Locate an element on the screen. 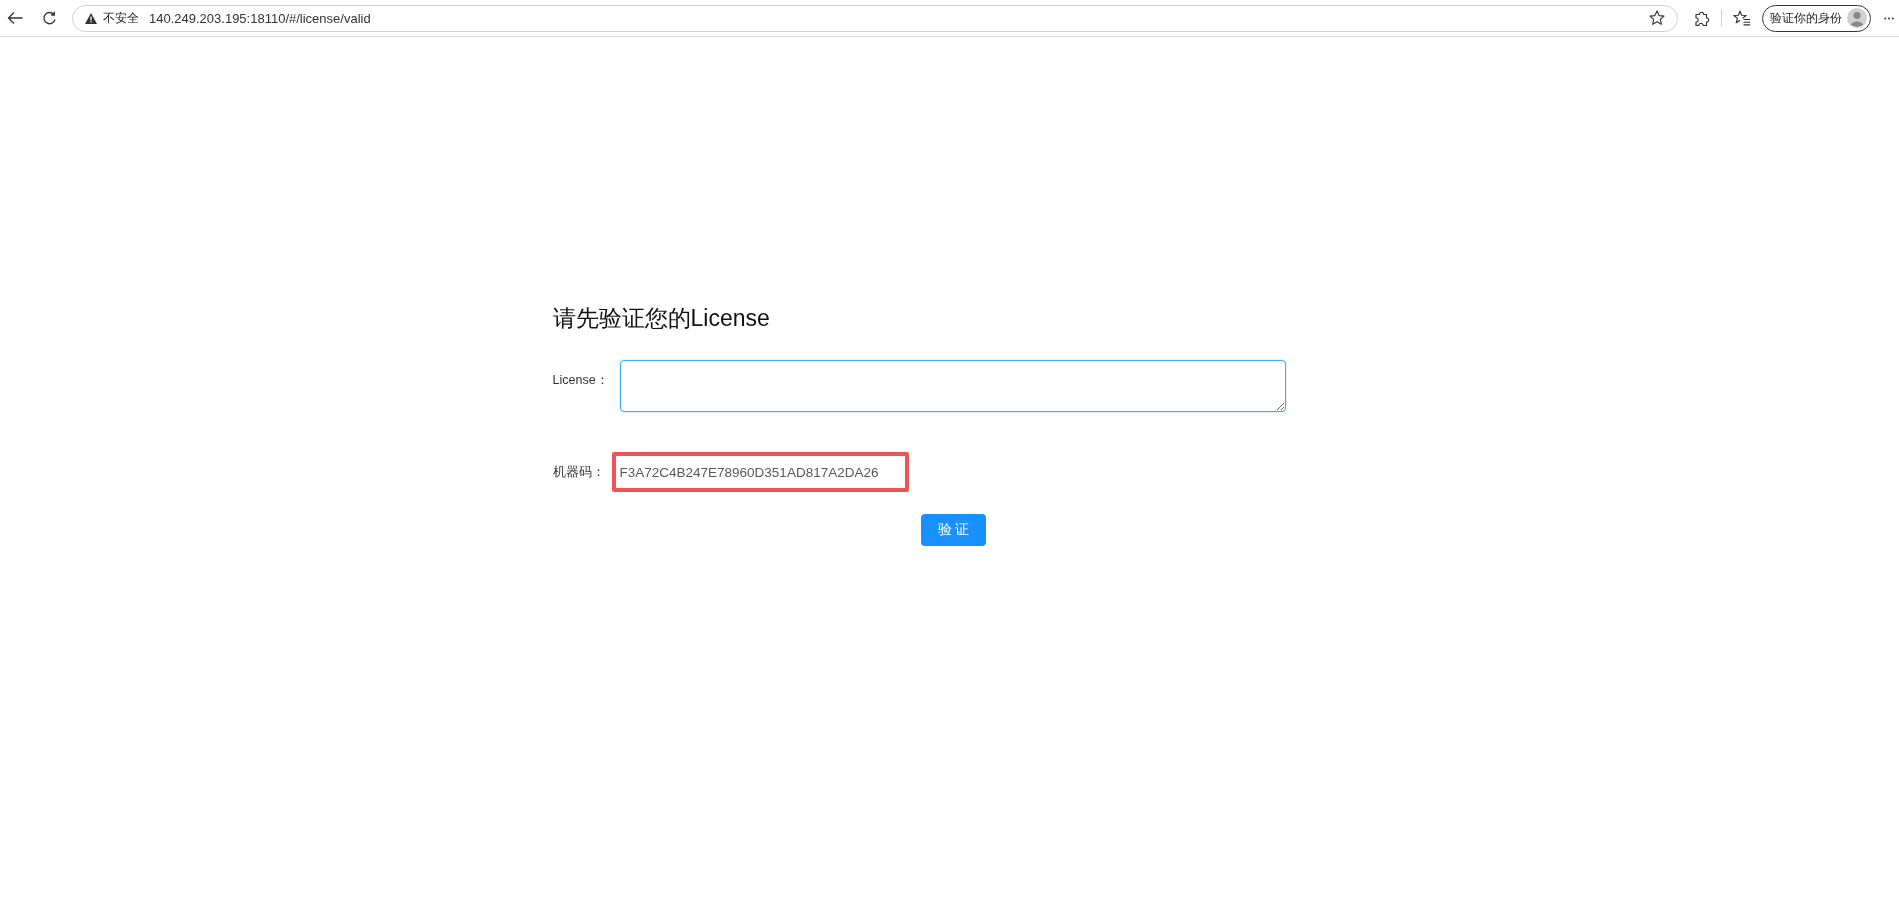 This screenshot has height=901, width=1899. url-text: 140.249.203.195:18110/#/license/valid is located at coordinates (260, 18).